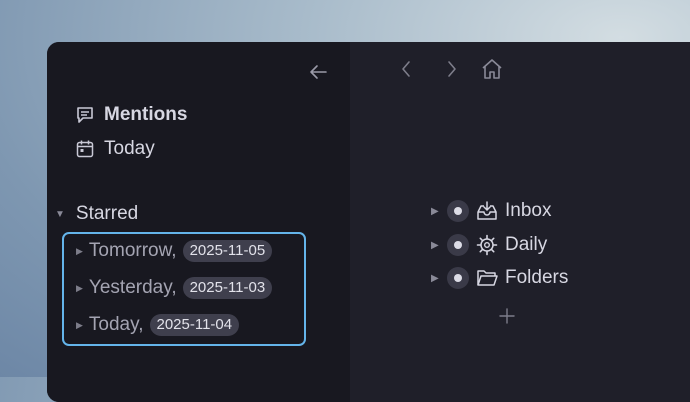 The image size is (690, 402). Describe the element at coordinates (116, 324) in the screenshot. I see `starred-item-label: Today,` at that location.